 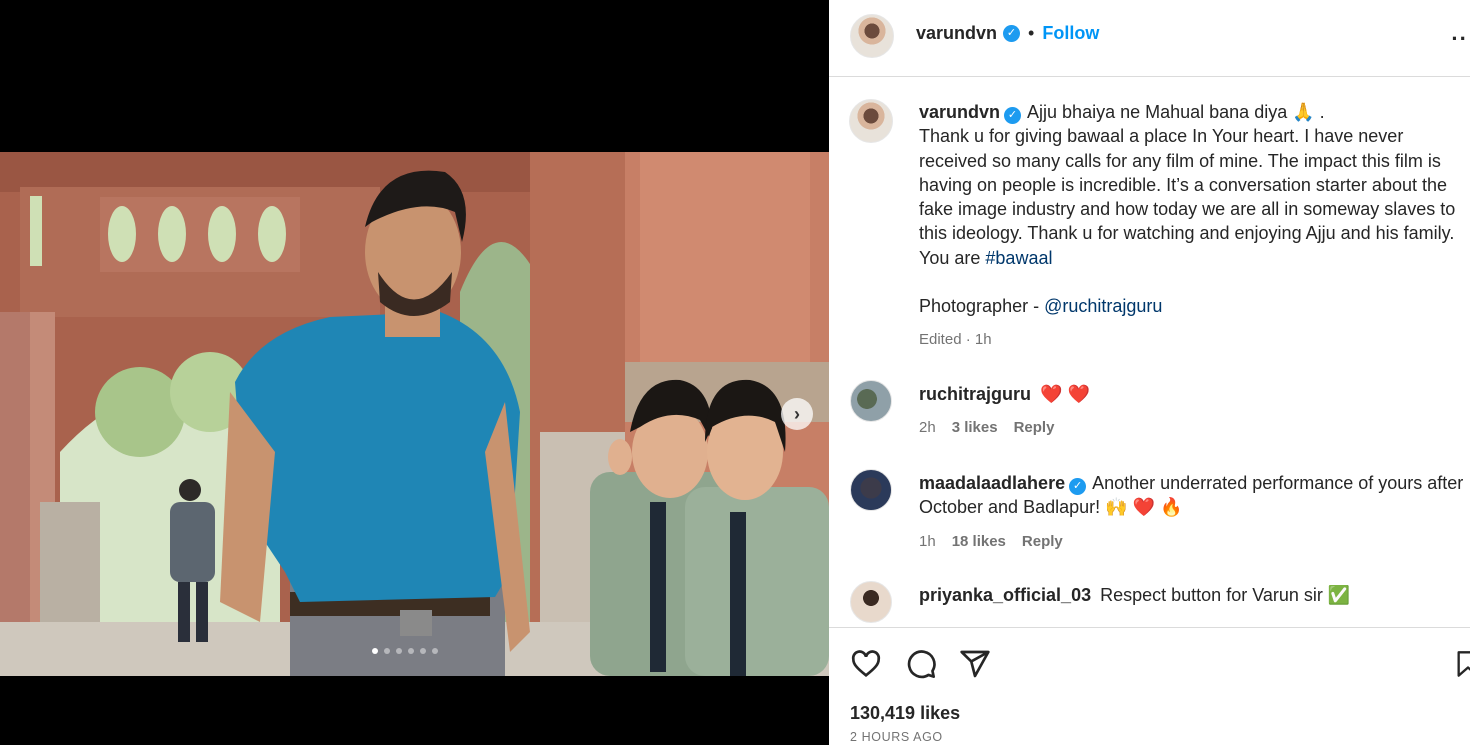 I want to click on caption-hashtag: #bawaal, so click(x=1018, y=258).